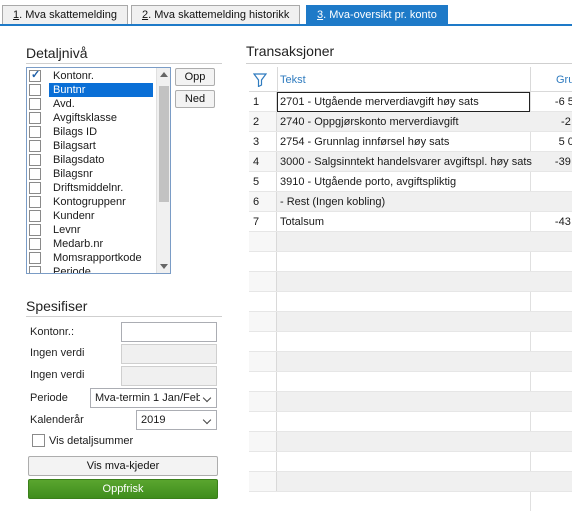 The width and height of the screenshot is (572, 511). What do you see at coordinates (38, 440) in the screenshot?
I see `vis-detaljsummer-checkbox` at bounding box center [38, 440].